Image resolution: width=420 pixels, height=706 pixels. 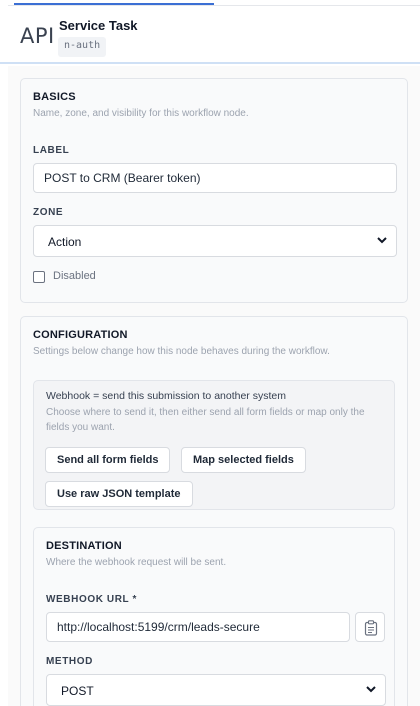 What do you see at coordinates (216, 690) in the screenshot?
I see `method-select: POST` at bounding box center [216, 690].